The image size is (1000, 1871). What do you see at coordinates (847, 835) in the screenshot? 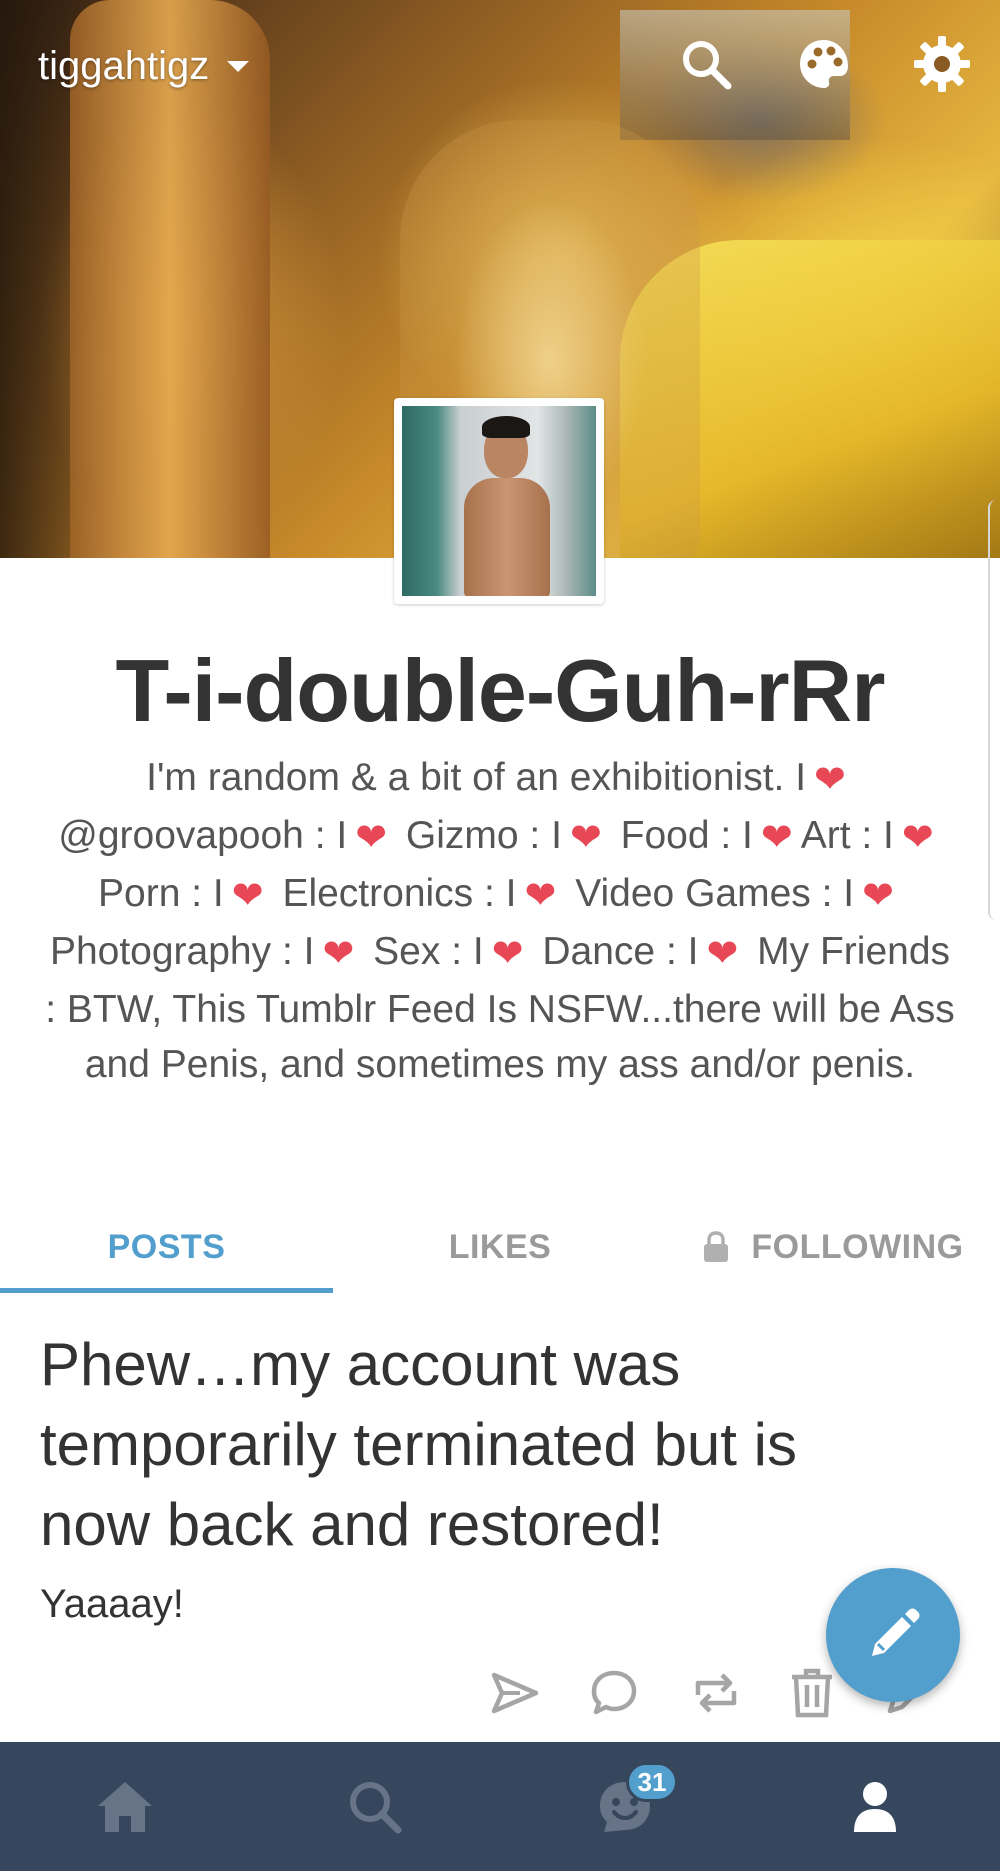
I see `description-part: Art : I` at bounding box center [847, 835].